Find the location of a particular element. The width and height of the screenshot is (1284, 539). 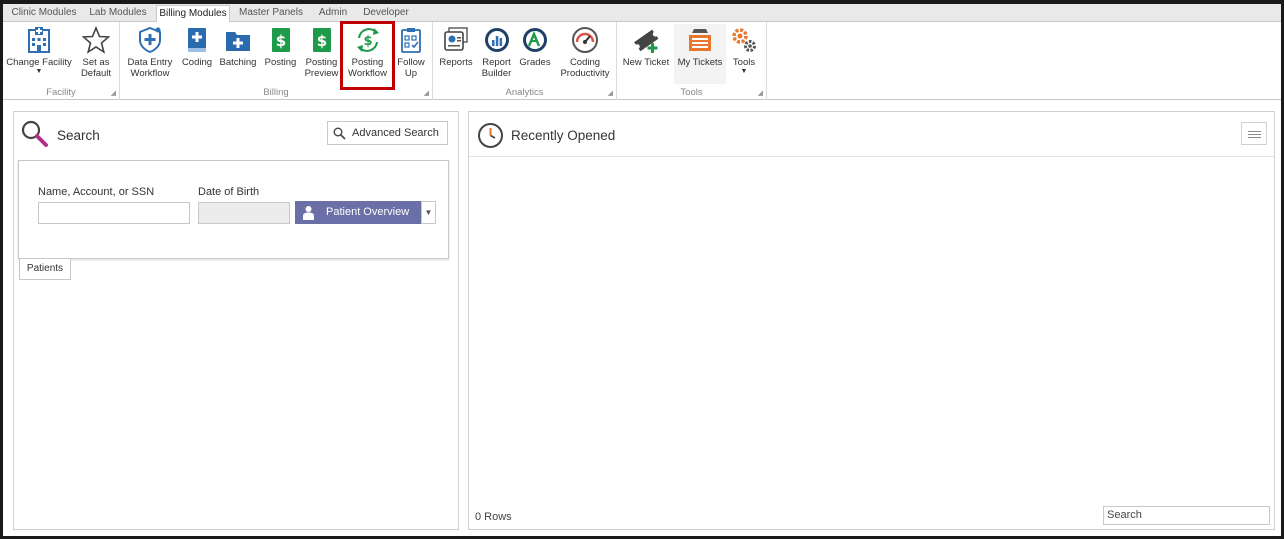

patient-overview-dropdown: ▼ is located at coordinates (428, 212).